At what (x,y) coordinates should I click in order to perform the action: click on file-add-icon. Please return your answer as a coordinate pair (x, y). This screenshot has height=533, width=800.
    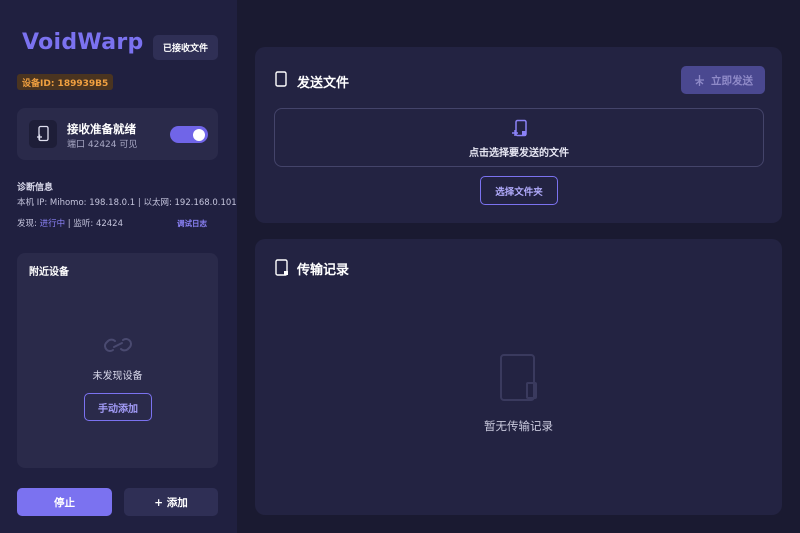
    Looking at the image, I should click on (520, 131).